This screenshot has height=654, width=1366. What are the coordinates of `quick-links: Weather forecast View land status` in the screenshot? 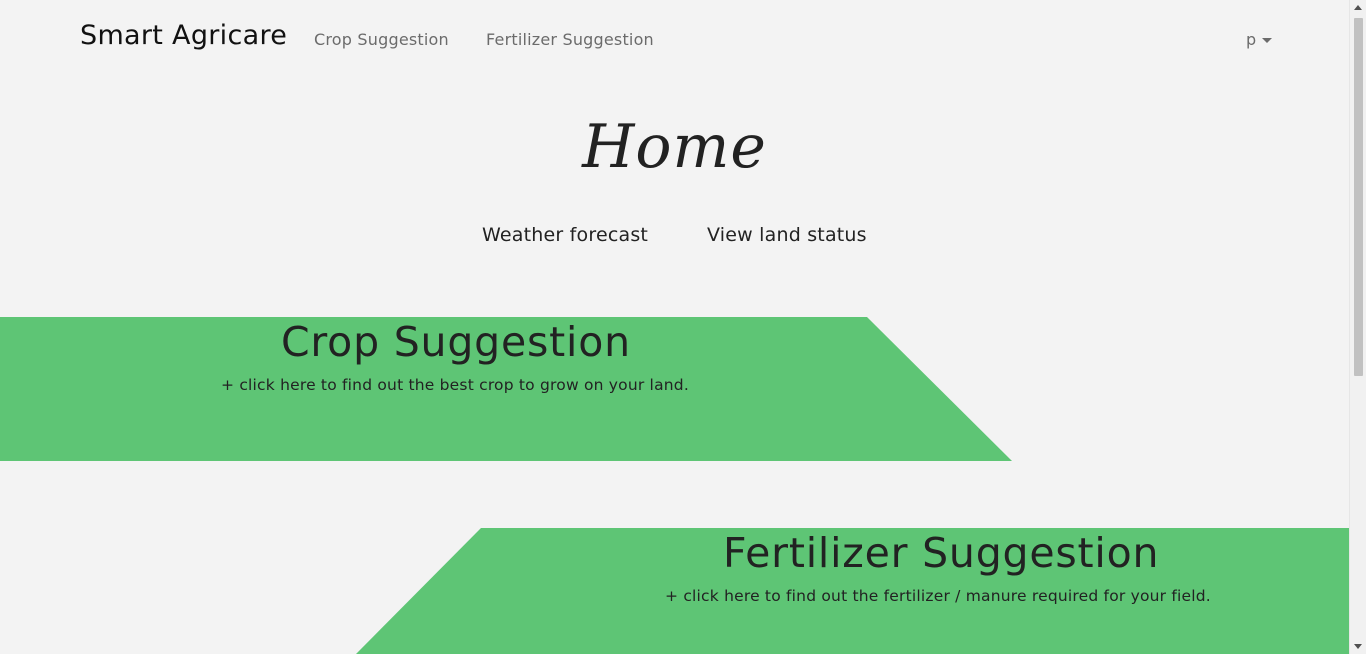 It's located at (674, 239).